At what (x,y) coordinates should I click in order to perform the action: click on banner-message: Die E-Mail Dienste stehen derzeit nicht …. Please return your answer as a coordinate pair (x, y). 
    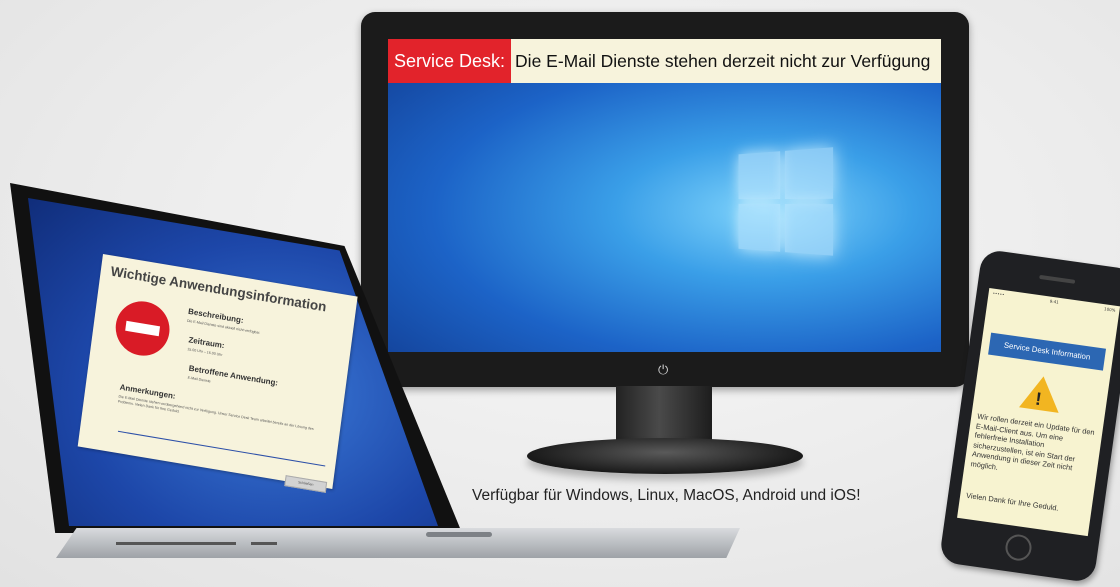
    Looking at the image, I should click on (723, 60).